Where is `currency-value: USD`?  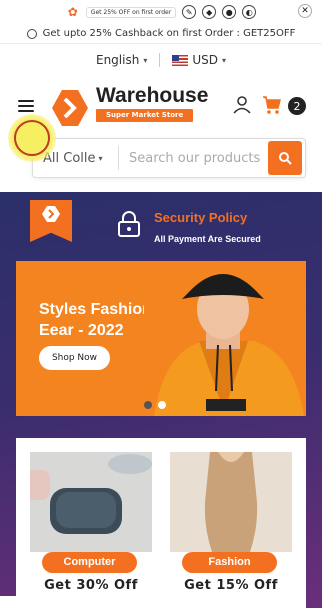 currency-value: USD is located at coordinates (205, 60).